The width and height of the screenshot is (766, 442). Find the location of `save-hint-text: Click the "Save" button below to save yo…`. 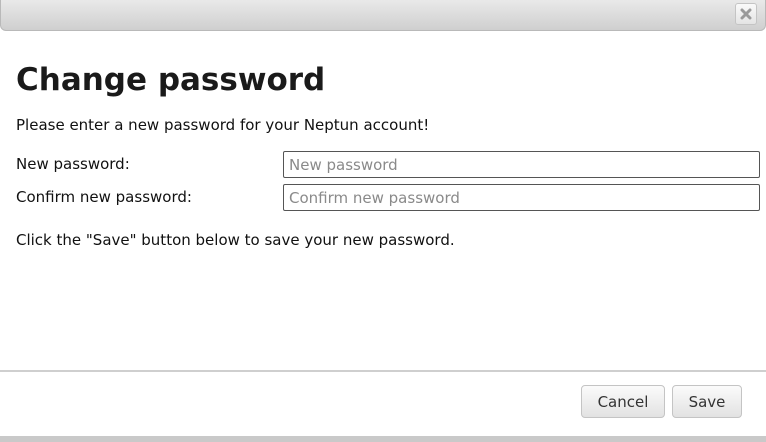

save-hint-text: Click the "Save" button below to save yo… is located at coordinates (235, 240).